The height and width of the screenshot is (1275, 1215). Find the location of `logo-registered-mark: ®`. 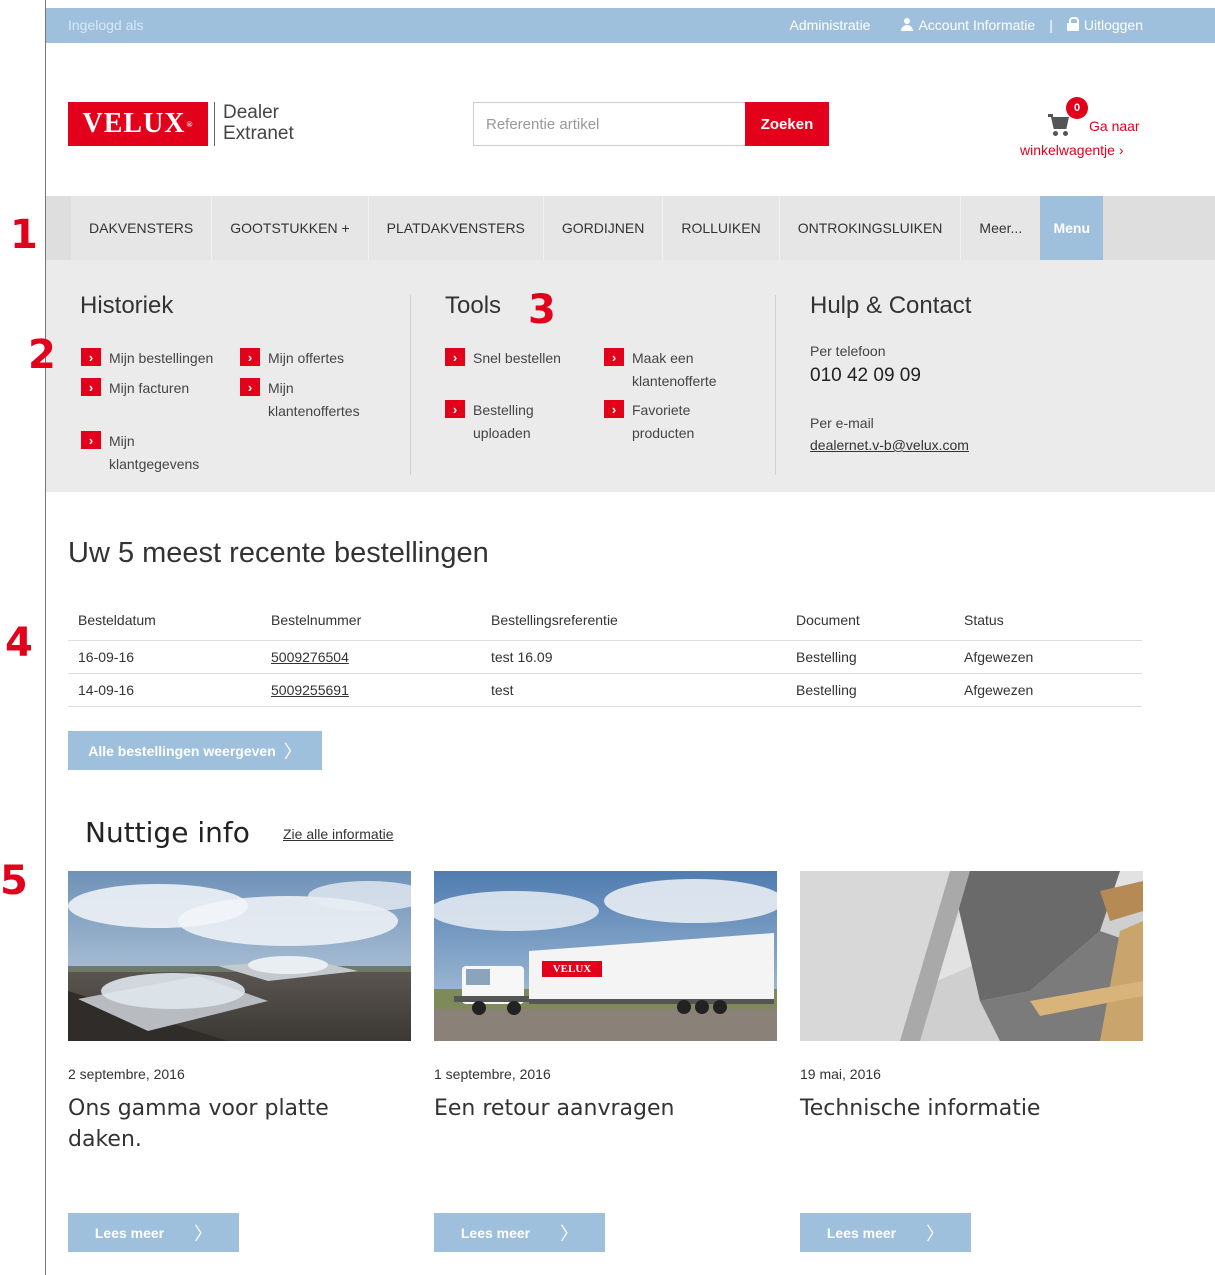

logo-registered-mark: ® is located at coordinates (190, 124).